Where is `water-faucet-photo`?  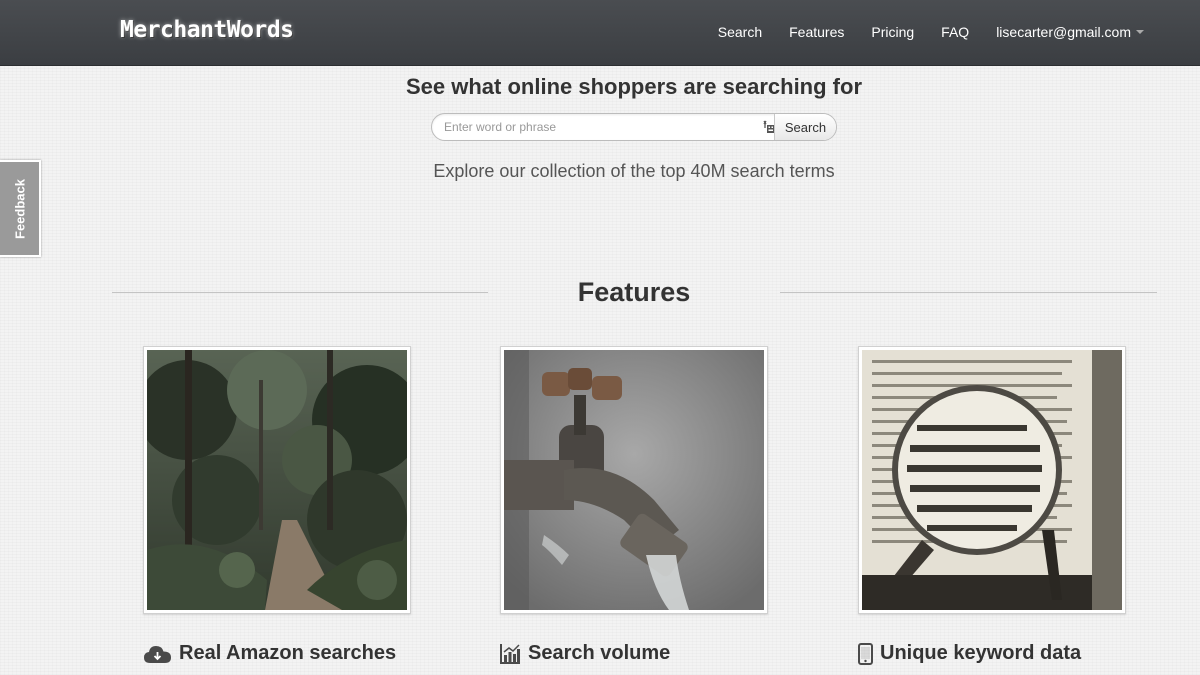
water-faucet-photo is located at coordinates (634, 480).